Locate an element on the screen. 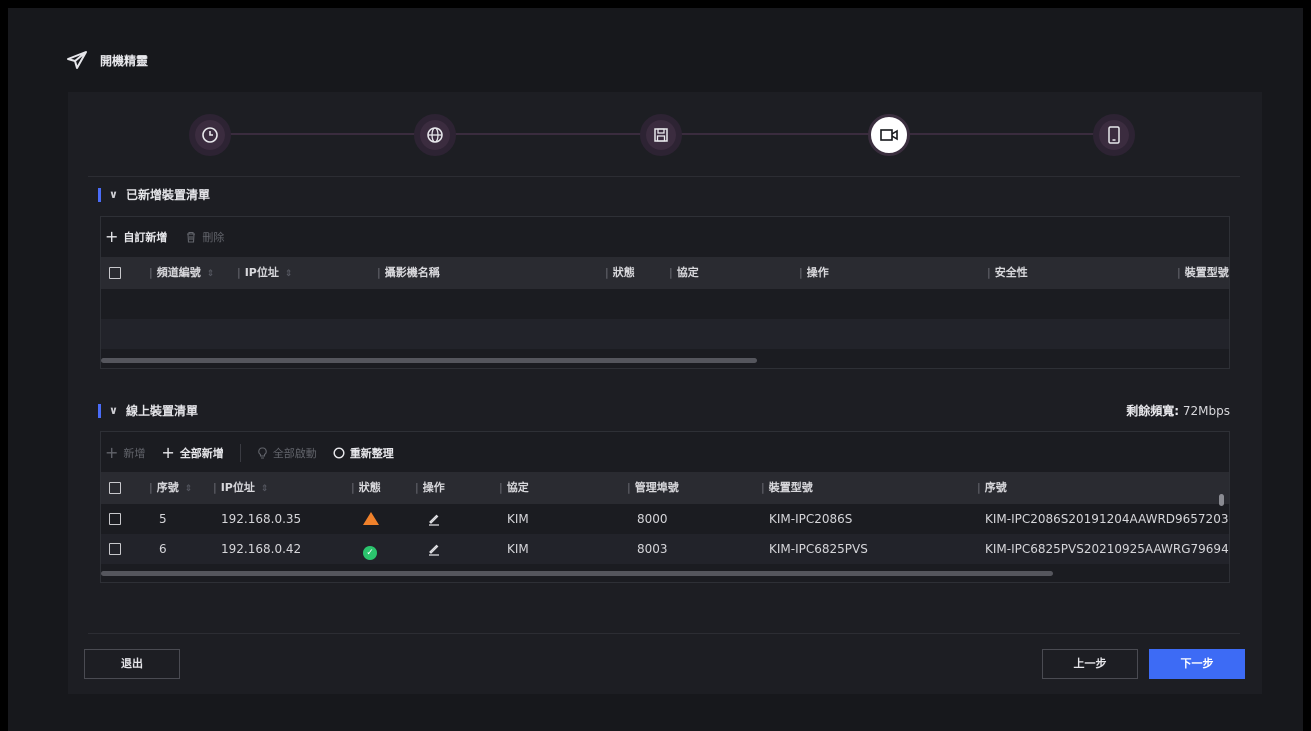  col-channel-no: | 頻道編號 ⇕ is located at coordinates (181, 273).